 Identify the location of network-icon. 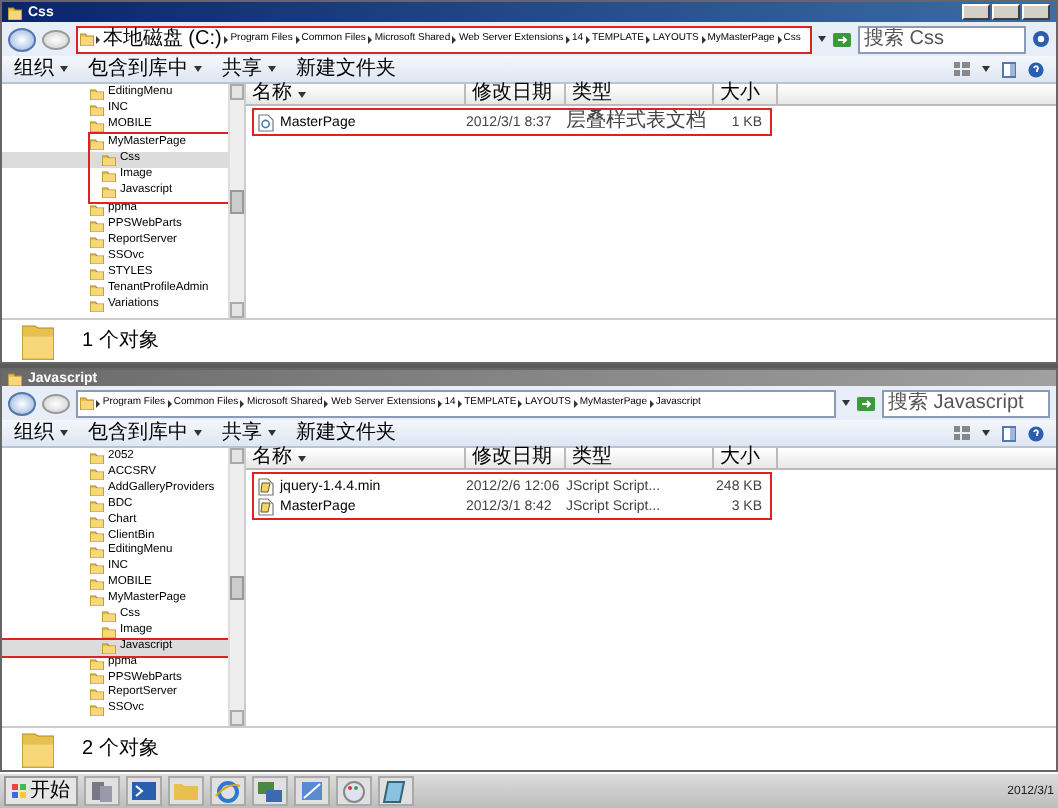
(270, 791).